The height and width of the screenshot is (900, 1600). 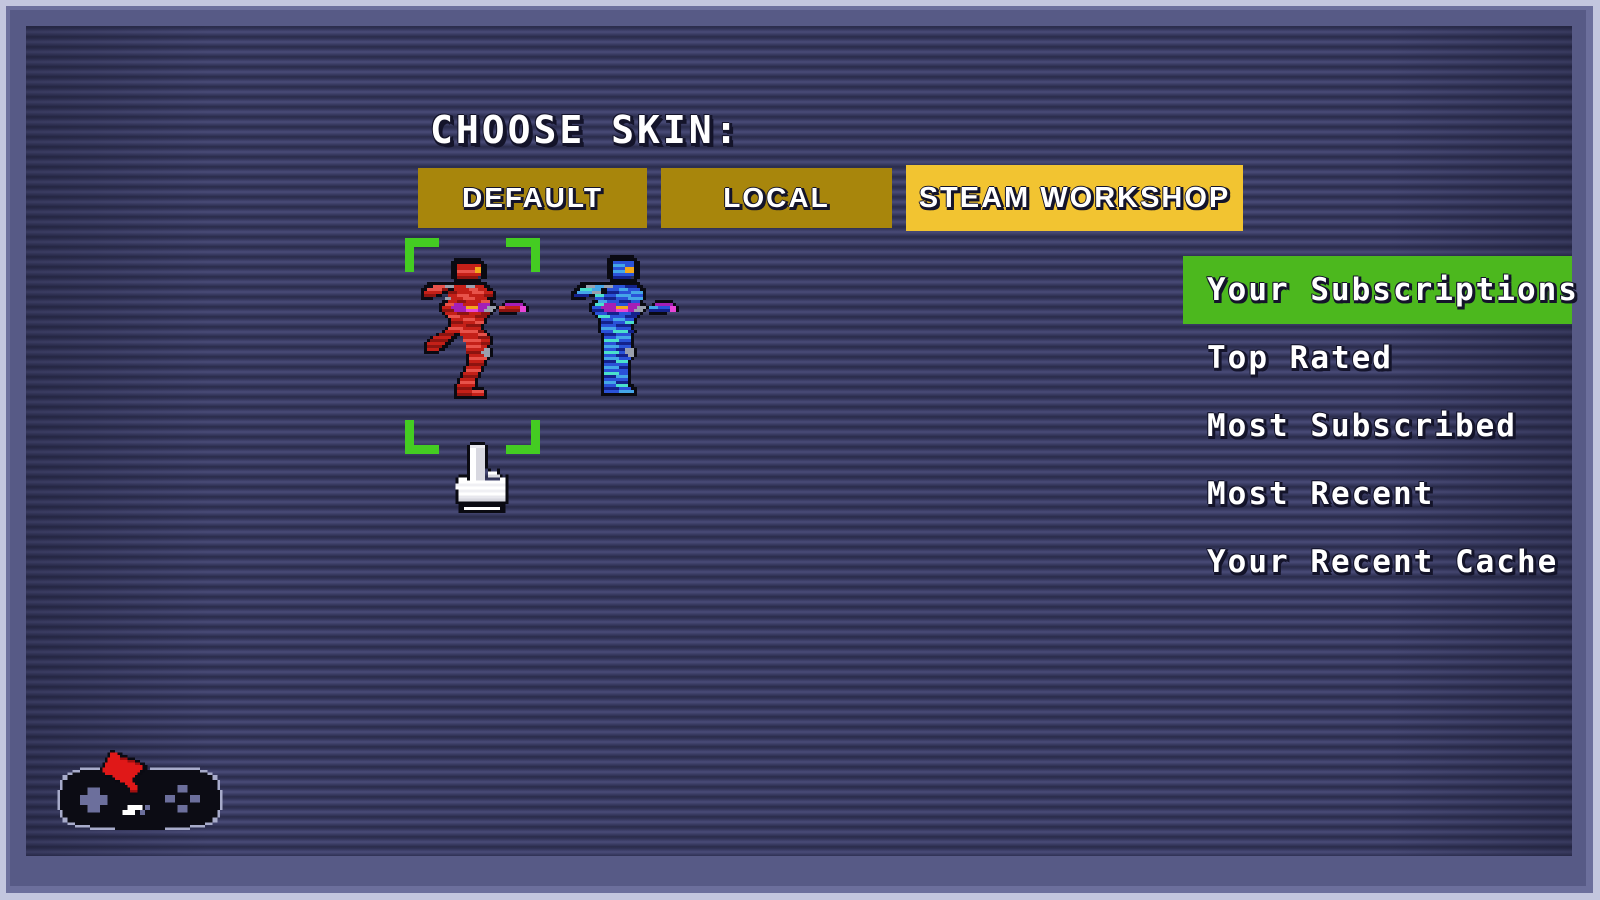 I want to click on tab-steam-workshop: STEAM WORKSHOP, so click(x=1074, y=198).